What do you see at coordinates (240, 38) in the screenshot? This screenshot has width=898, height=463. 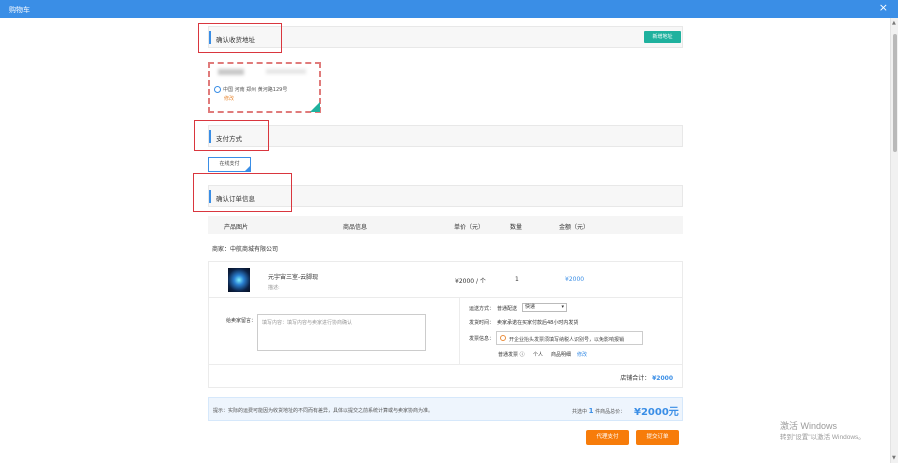 I see `highlight-box-address` at bounding box center [240, 38].